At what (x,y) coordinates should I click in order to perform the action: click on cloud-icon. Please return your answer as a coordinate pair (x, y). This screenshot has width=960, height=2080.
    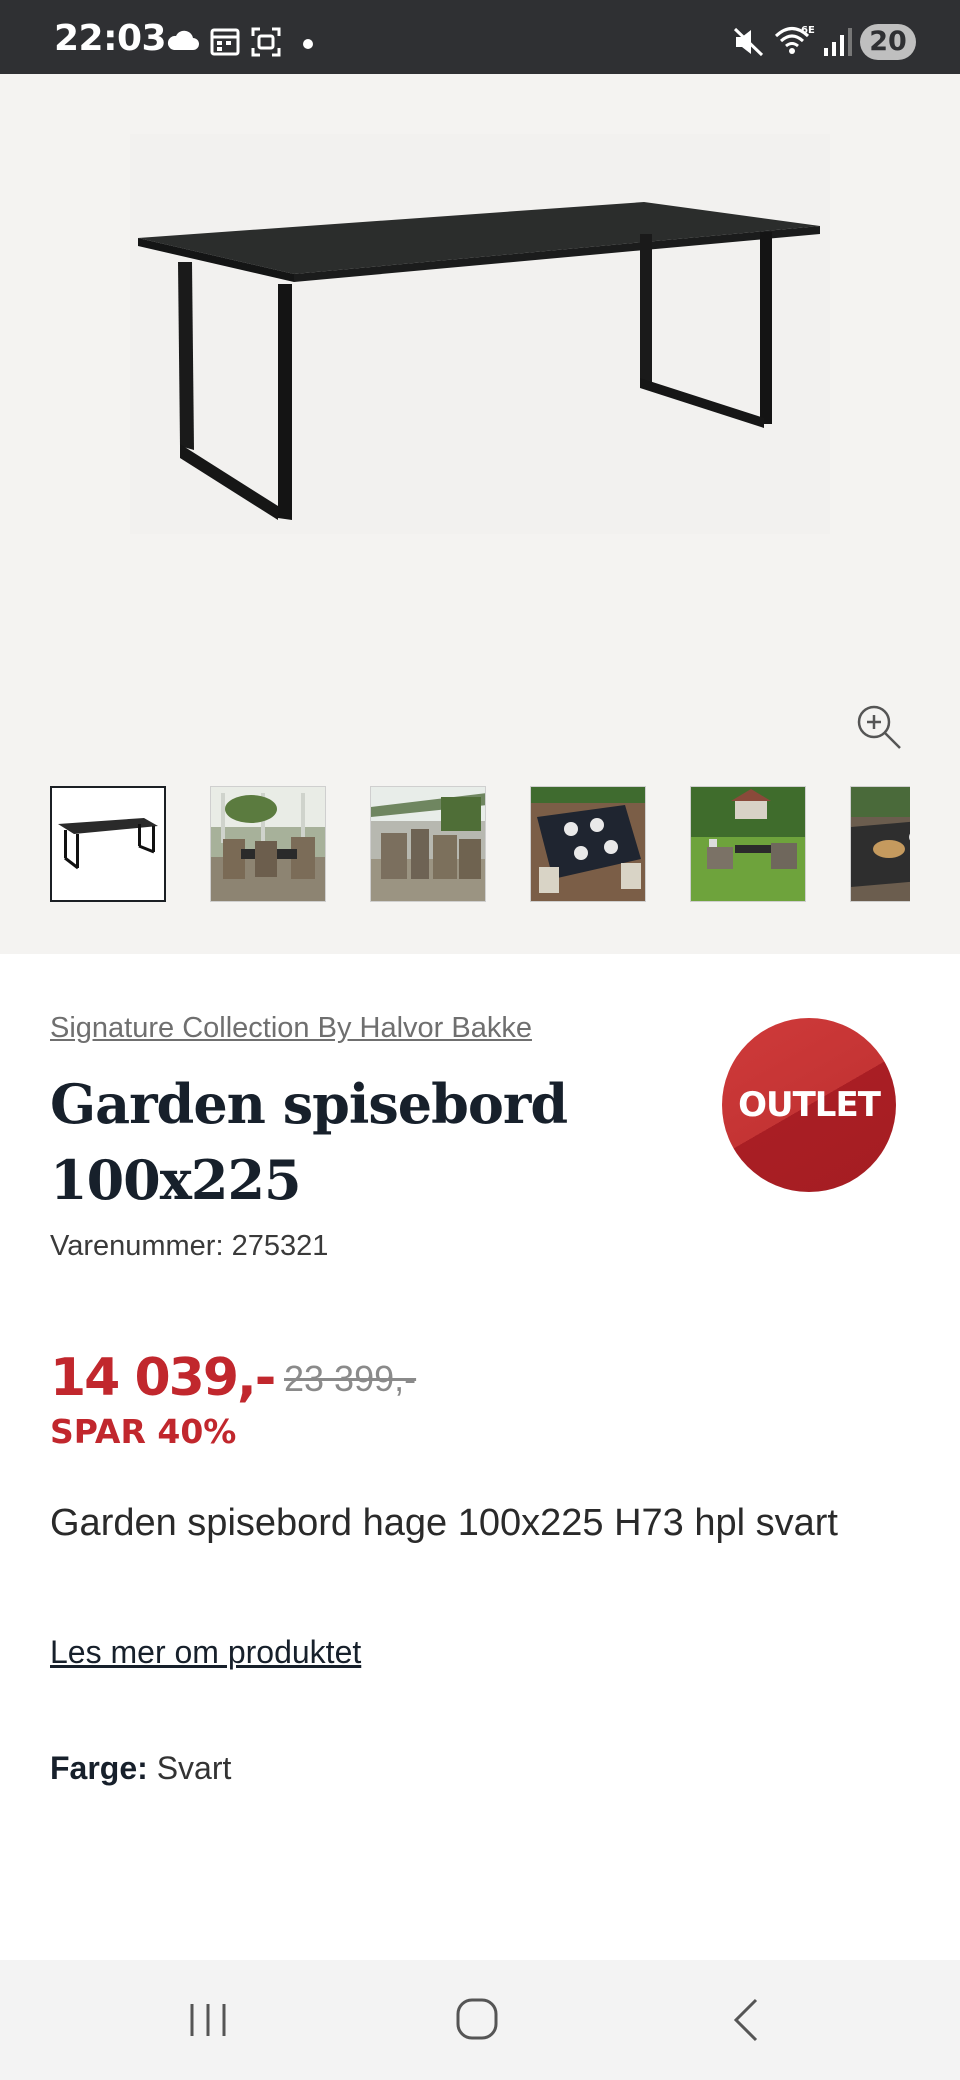
    Looking at the image, I should click on (183, 40).